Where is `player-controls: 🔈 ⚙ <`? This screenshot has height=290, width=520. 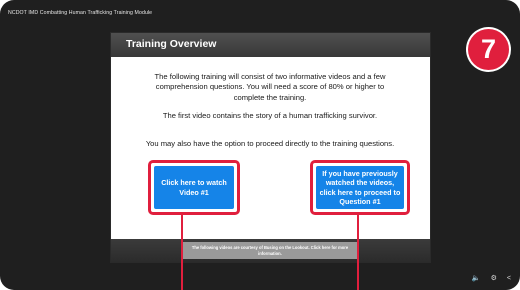
player-controls: 🔈 ⚙ < is located at coordinates (491, 278).